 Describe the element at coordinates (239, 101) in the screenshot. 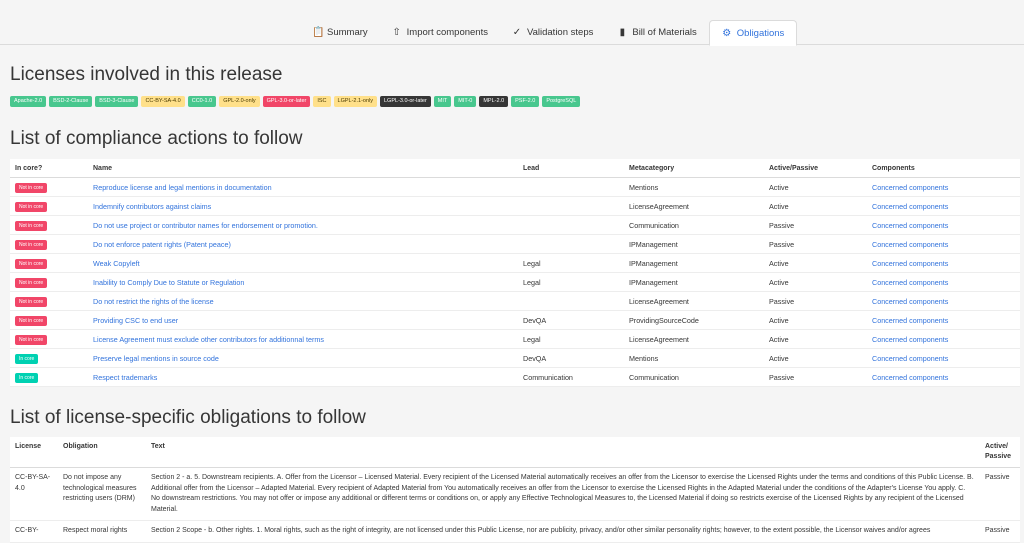

I see `license-tag: GPL-2.0-only` at that location.